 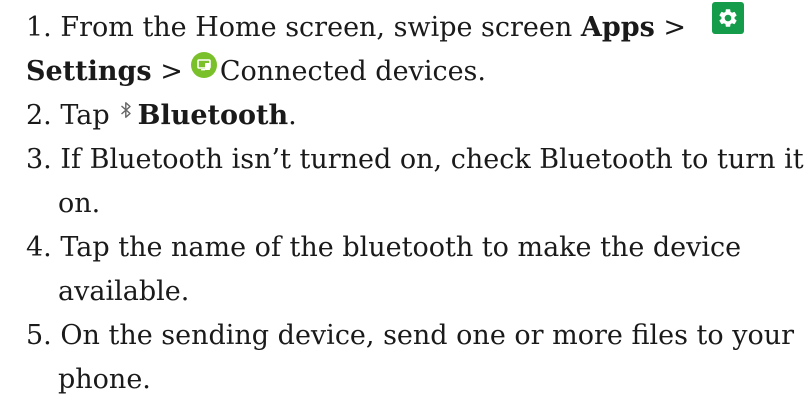 What do you see at coordinates (617, 27) in the screenshot?
I see `apps-label: Apps` at bounding box center [617, 27].